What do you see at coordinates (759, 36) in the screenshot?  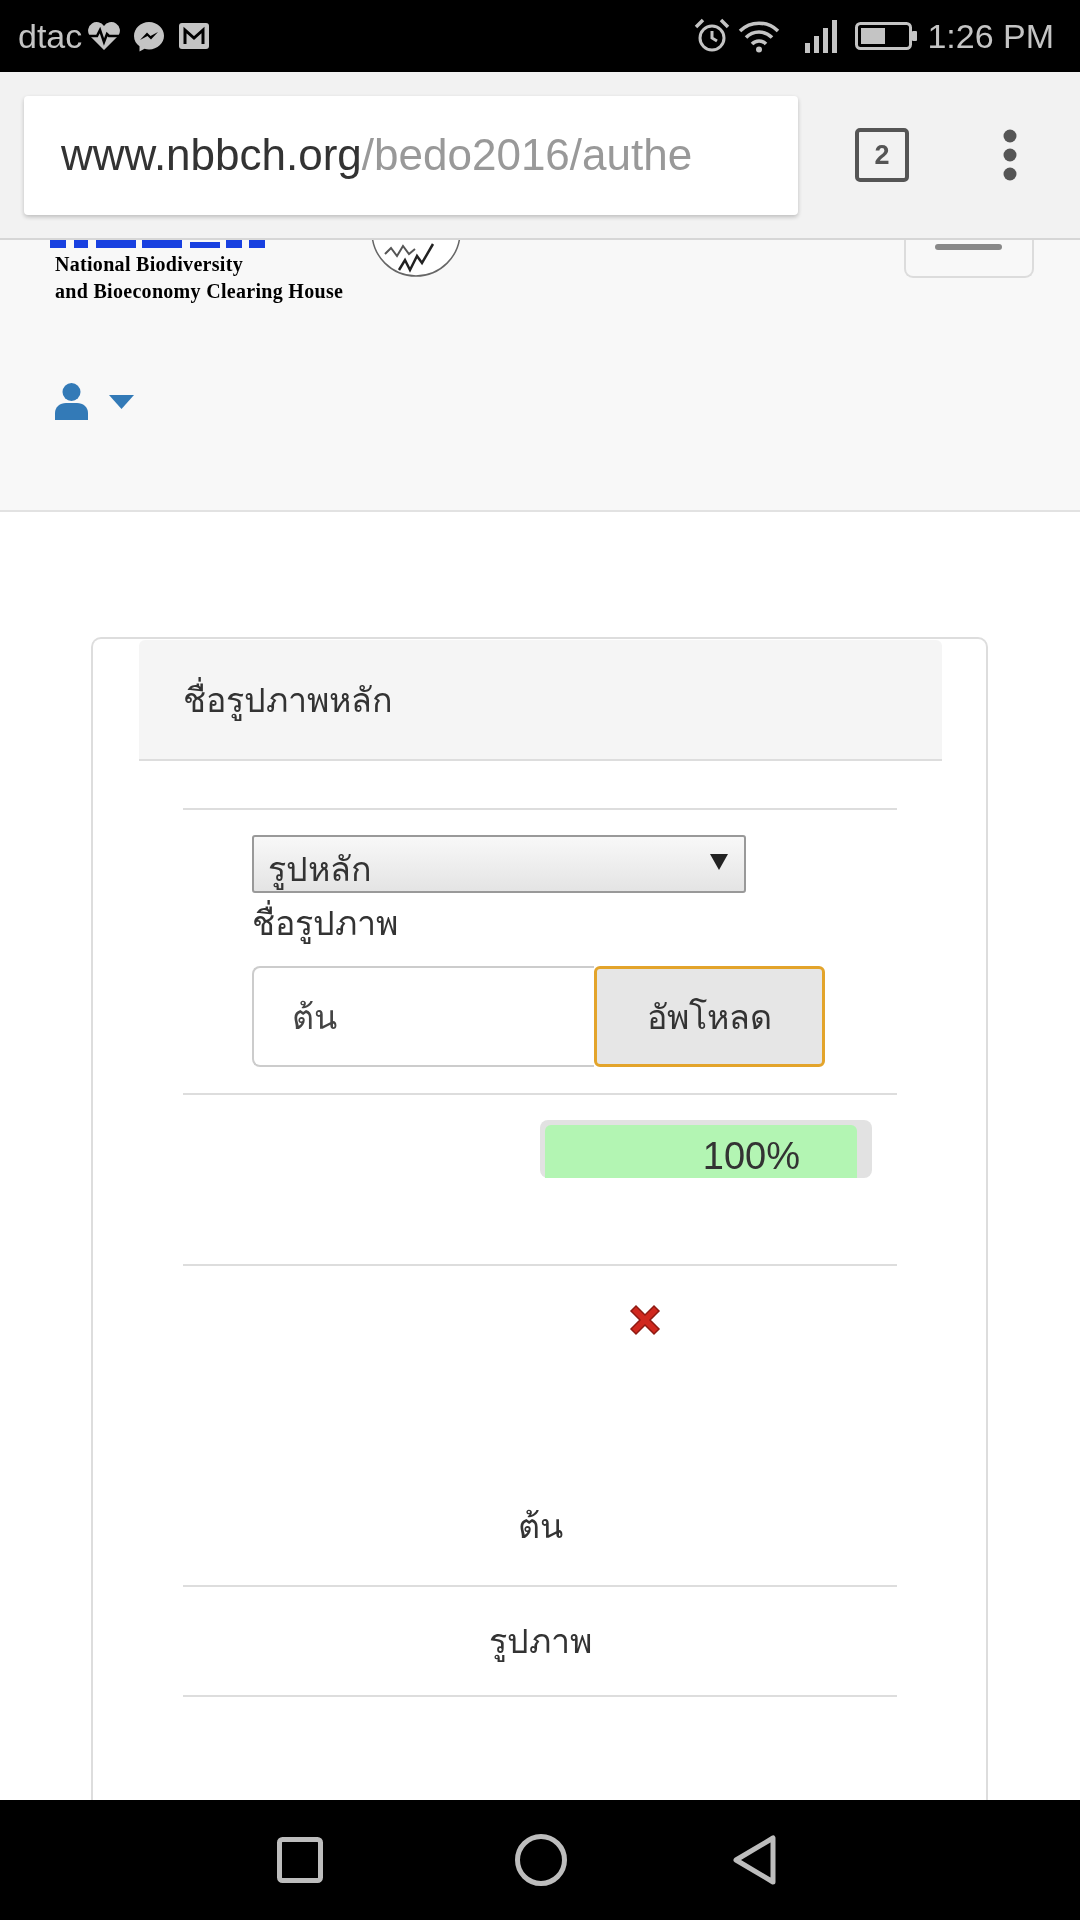 I see `wifi-icon` at bounding box center [759, 36].